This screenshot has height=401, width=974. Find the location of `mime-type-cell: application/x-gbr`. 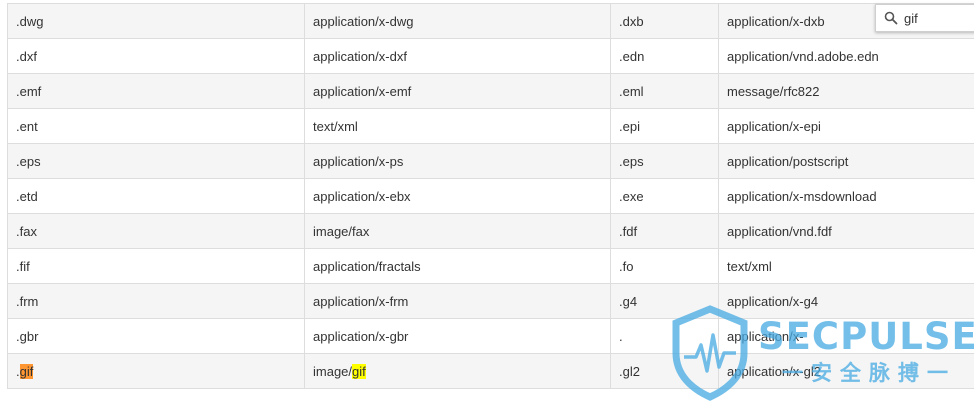

mime-type-cell: application/x-gbr is located at coordinates (457, 336).